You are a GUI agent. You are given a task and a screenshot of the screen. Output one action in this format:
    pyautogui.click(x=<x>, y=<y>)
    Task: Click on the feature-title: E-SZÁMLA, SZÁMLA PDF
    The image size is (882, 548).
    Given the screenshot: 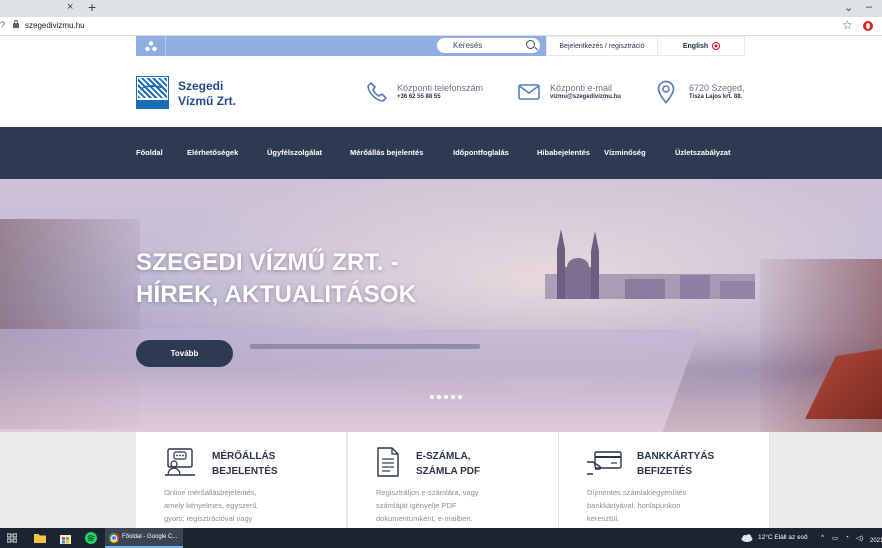 What is the action you would take?
    pyautogui.click(x=448, y=464)
    